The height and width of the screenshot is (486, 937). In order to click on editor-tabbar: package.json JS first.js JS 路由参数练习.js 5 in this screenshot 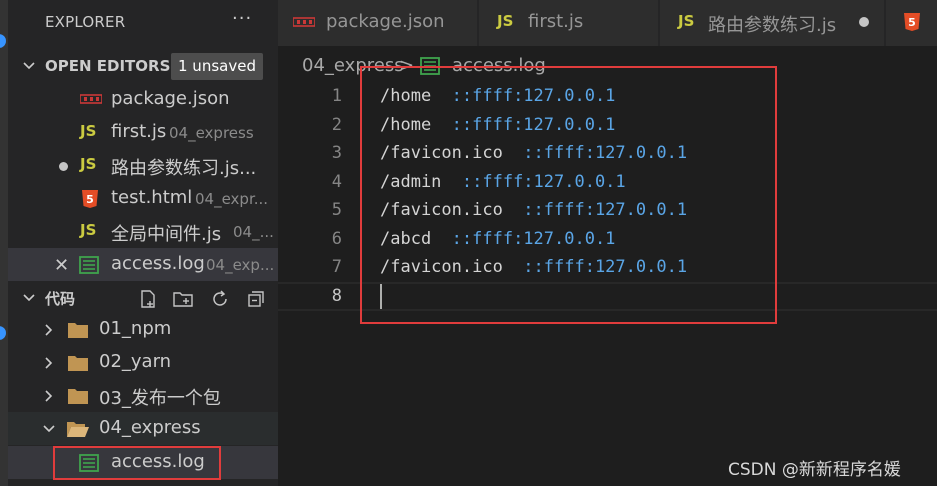, I will do `click(607, 23)`.